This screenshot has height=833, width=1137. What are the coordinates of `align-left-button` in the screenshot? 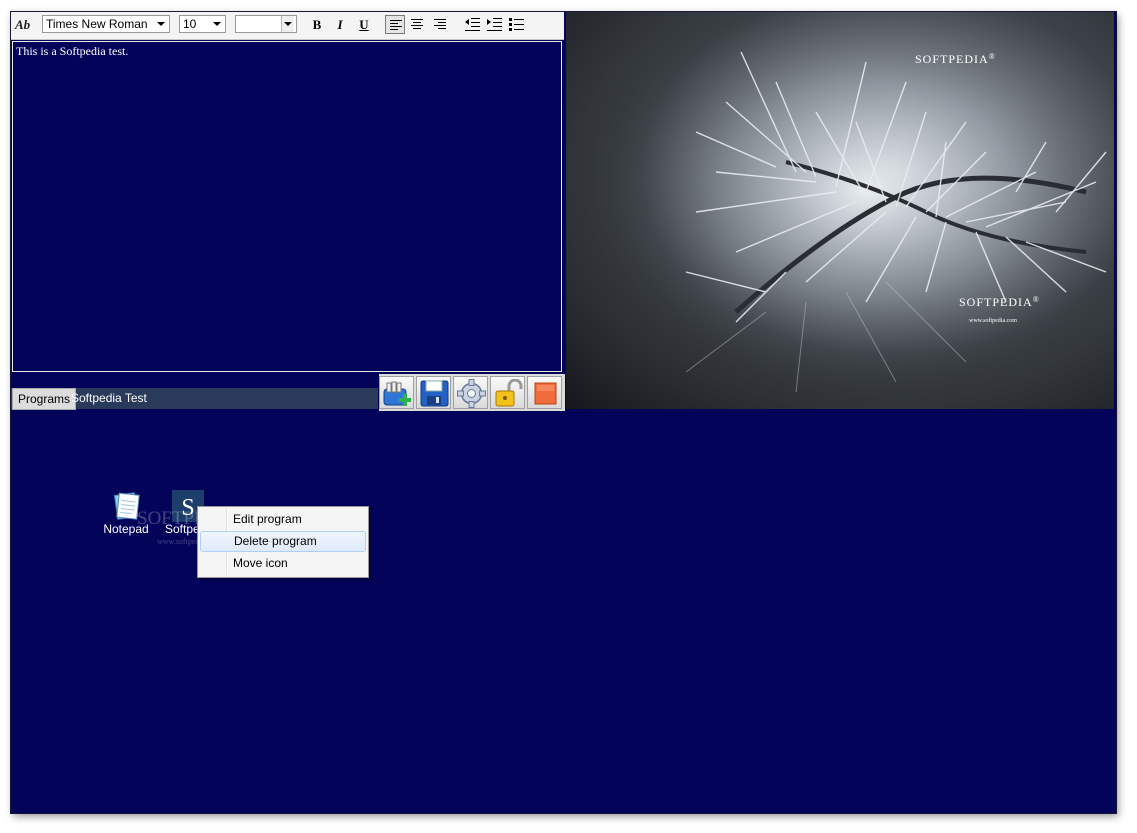 It's located at (395, 24).